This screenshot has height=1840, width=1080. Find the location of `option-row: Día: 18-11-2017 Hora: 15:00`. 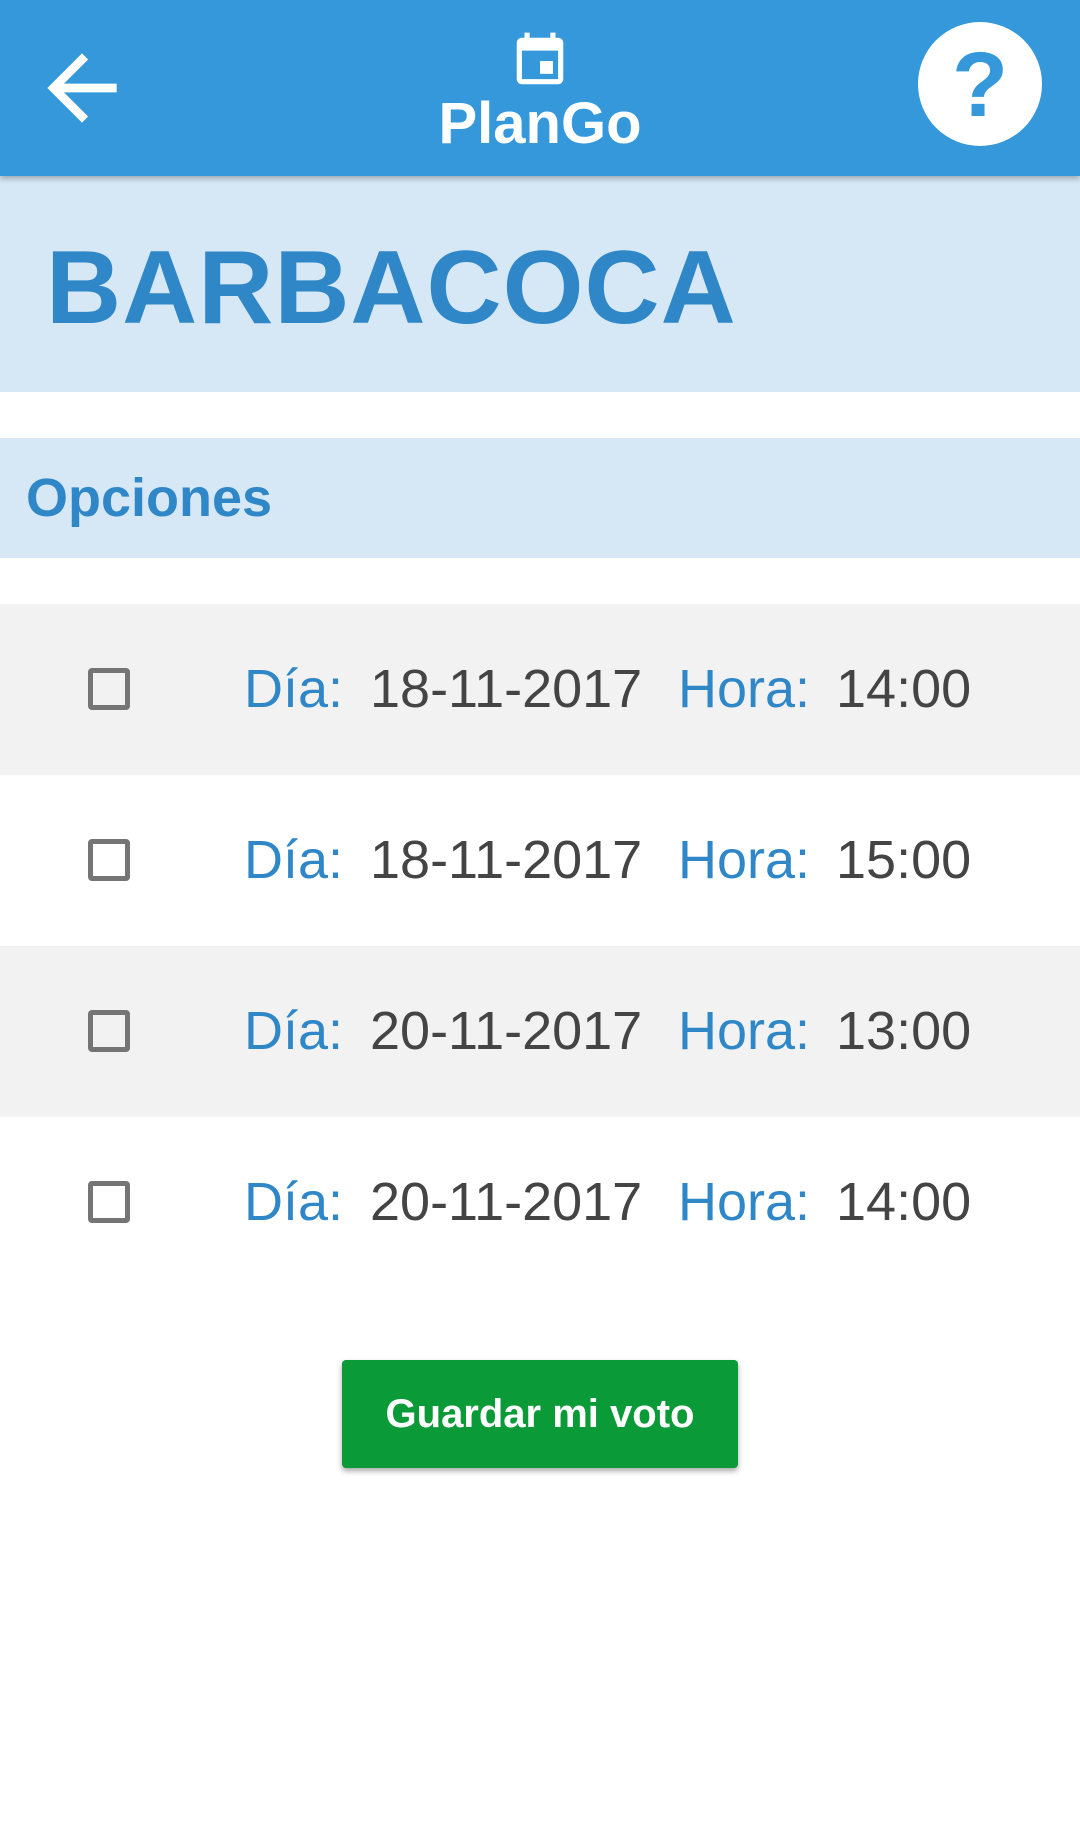

option-row: Día: 18-11-2017 Hora: 15:00 is located at coordinates (540, 860).